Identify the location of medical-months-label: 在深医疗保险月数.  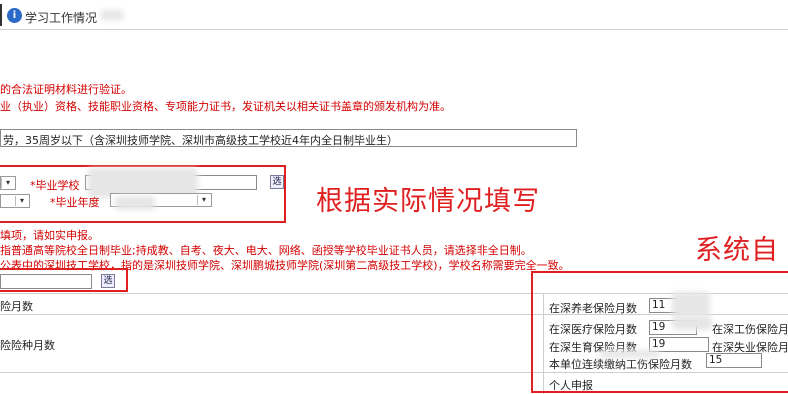
(593, 329).